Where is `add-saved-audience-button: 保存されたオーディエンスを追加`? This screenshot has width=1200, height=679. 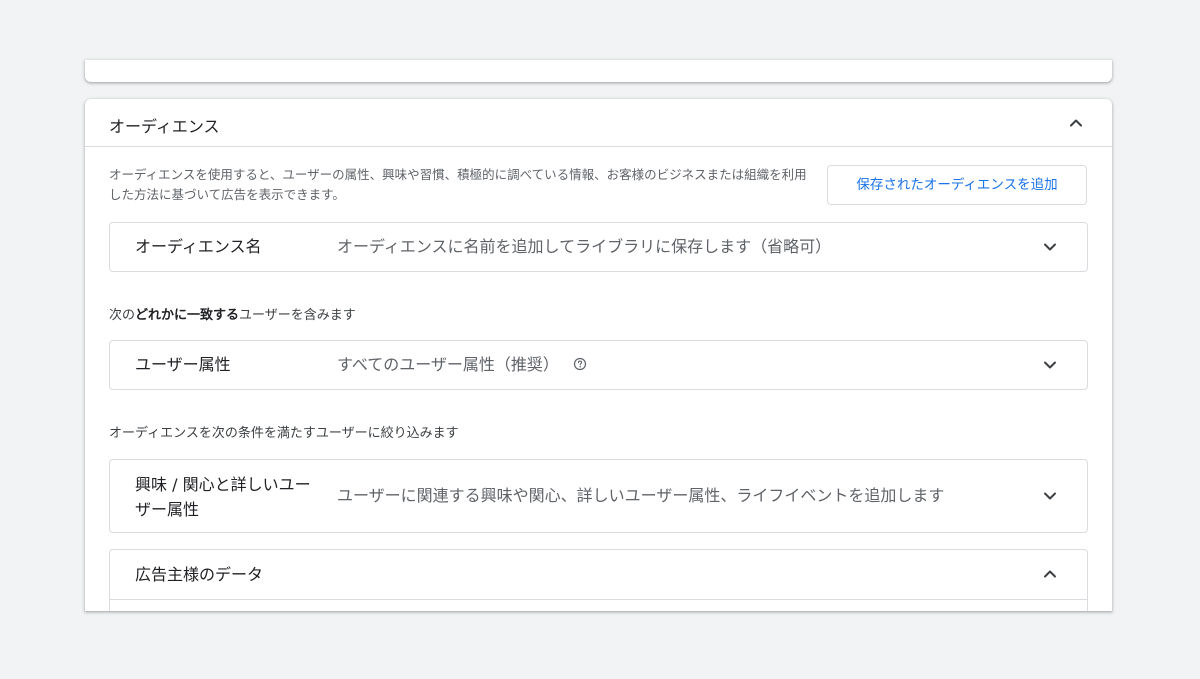 add-saved-audience-button: 保存されたオーディエンスを追加 is located at coordinates (957, 185).